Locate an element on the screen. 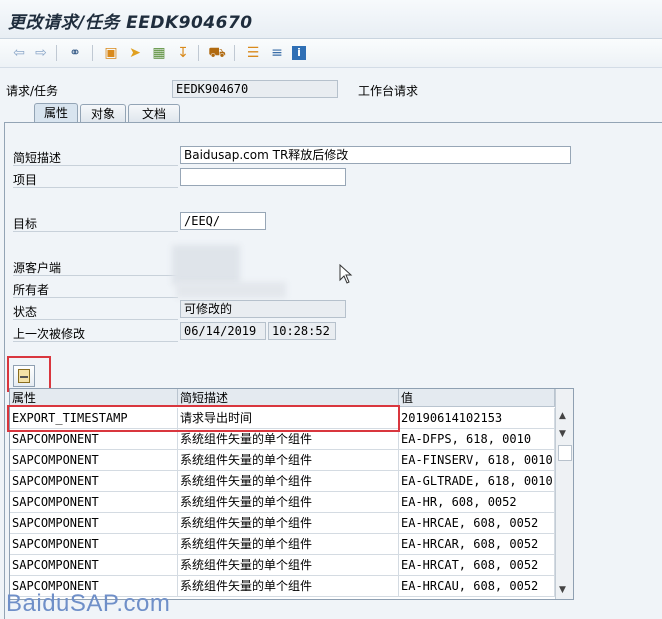  scroll-up-icon: ▲ is located at coordinates (562, 416).